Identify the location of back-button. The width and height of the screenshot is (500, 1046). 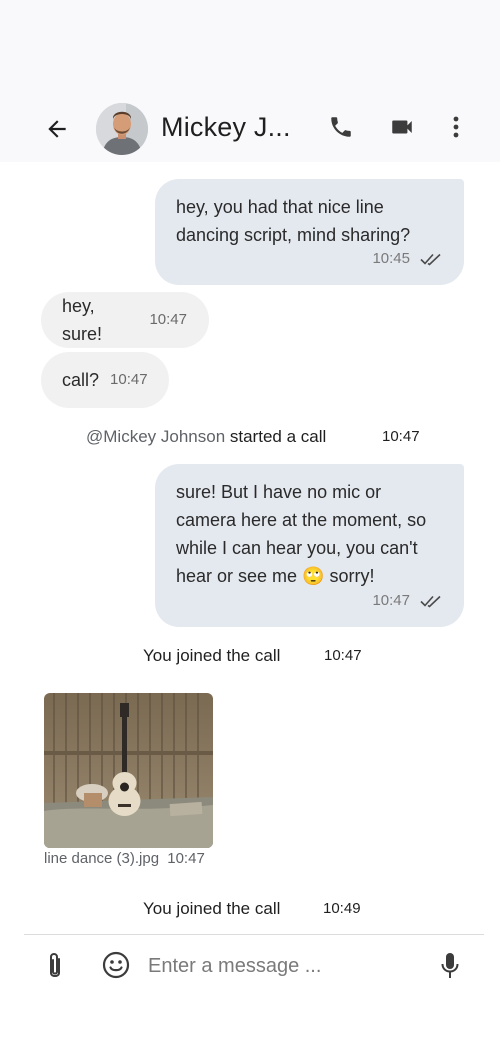
(57, 129).